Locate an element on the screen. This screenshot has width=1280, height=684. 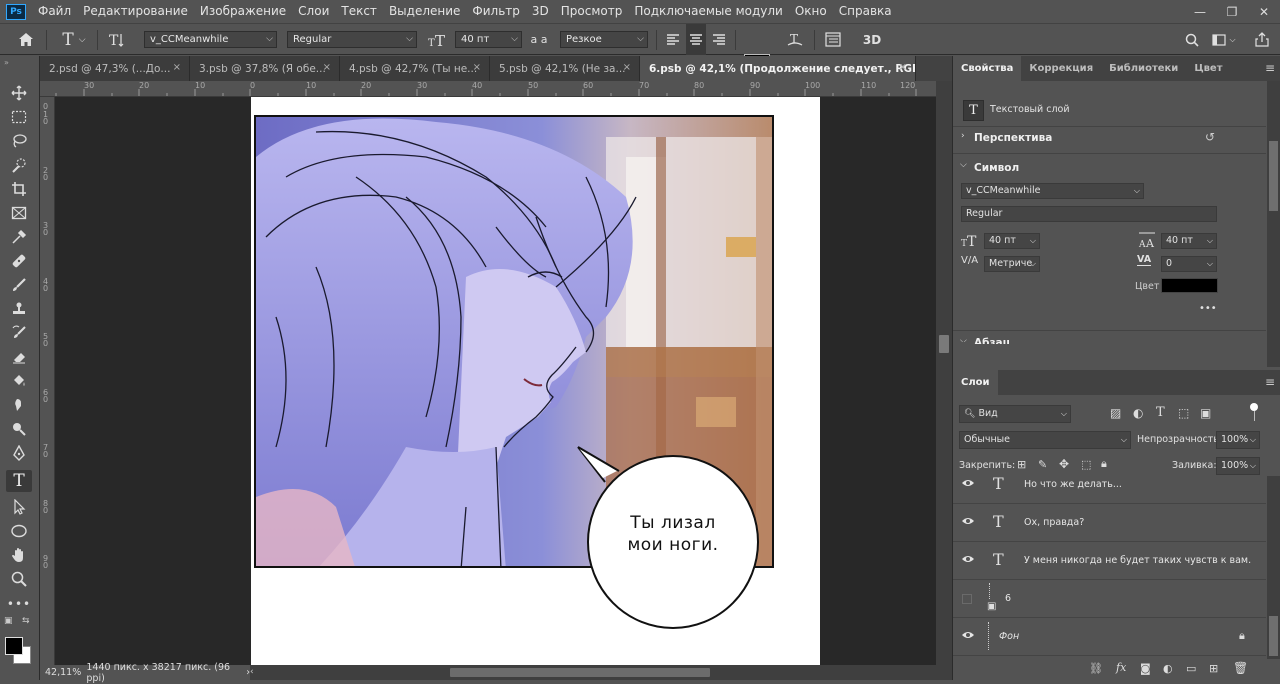
move-tool-icon is located at coordinates (19, 93).